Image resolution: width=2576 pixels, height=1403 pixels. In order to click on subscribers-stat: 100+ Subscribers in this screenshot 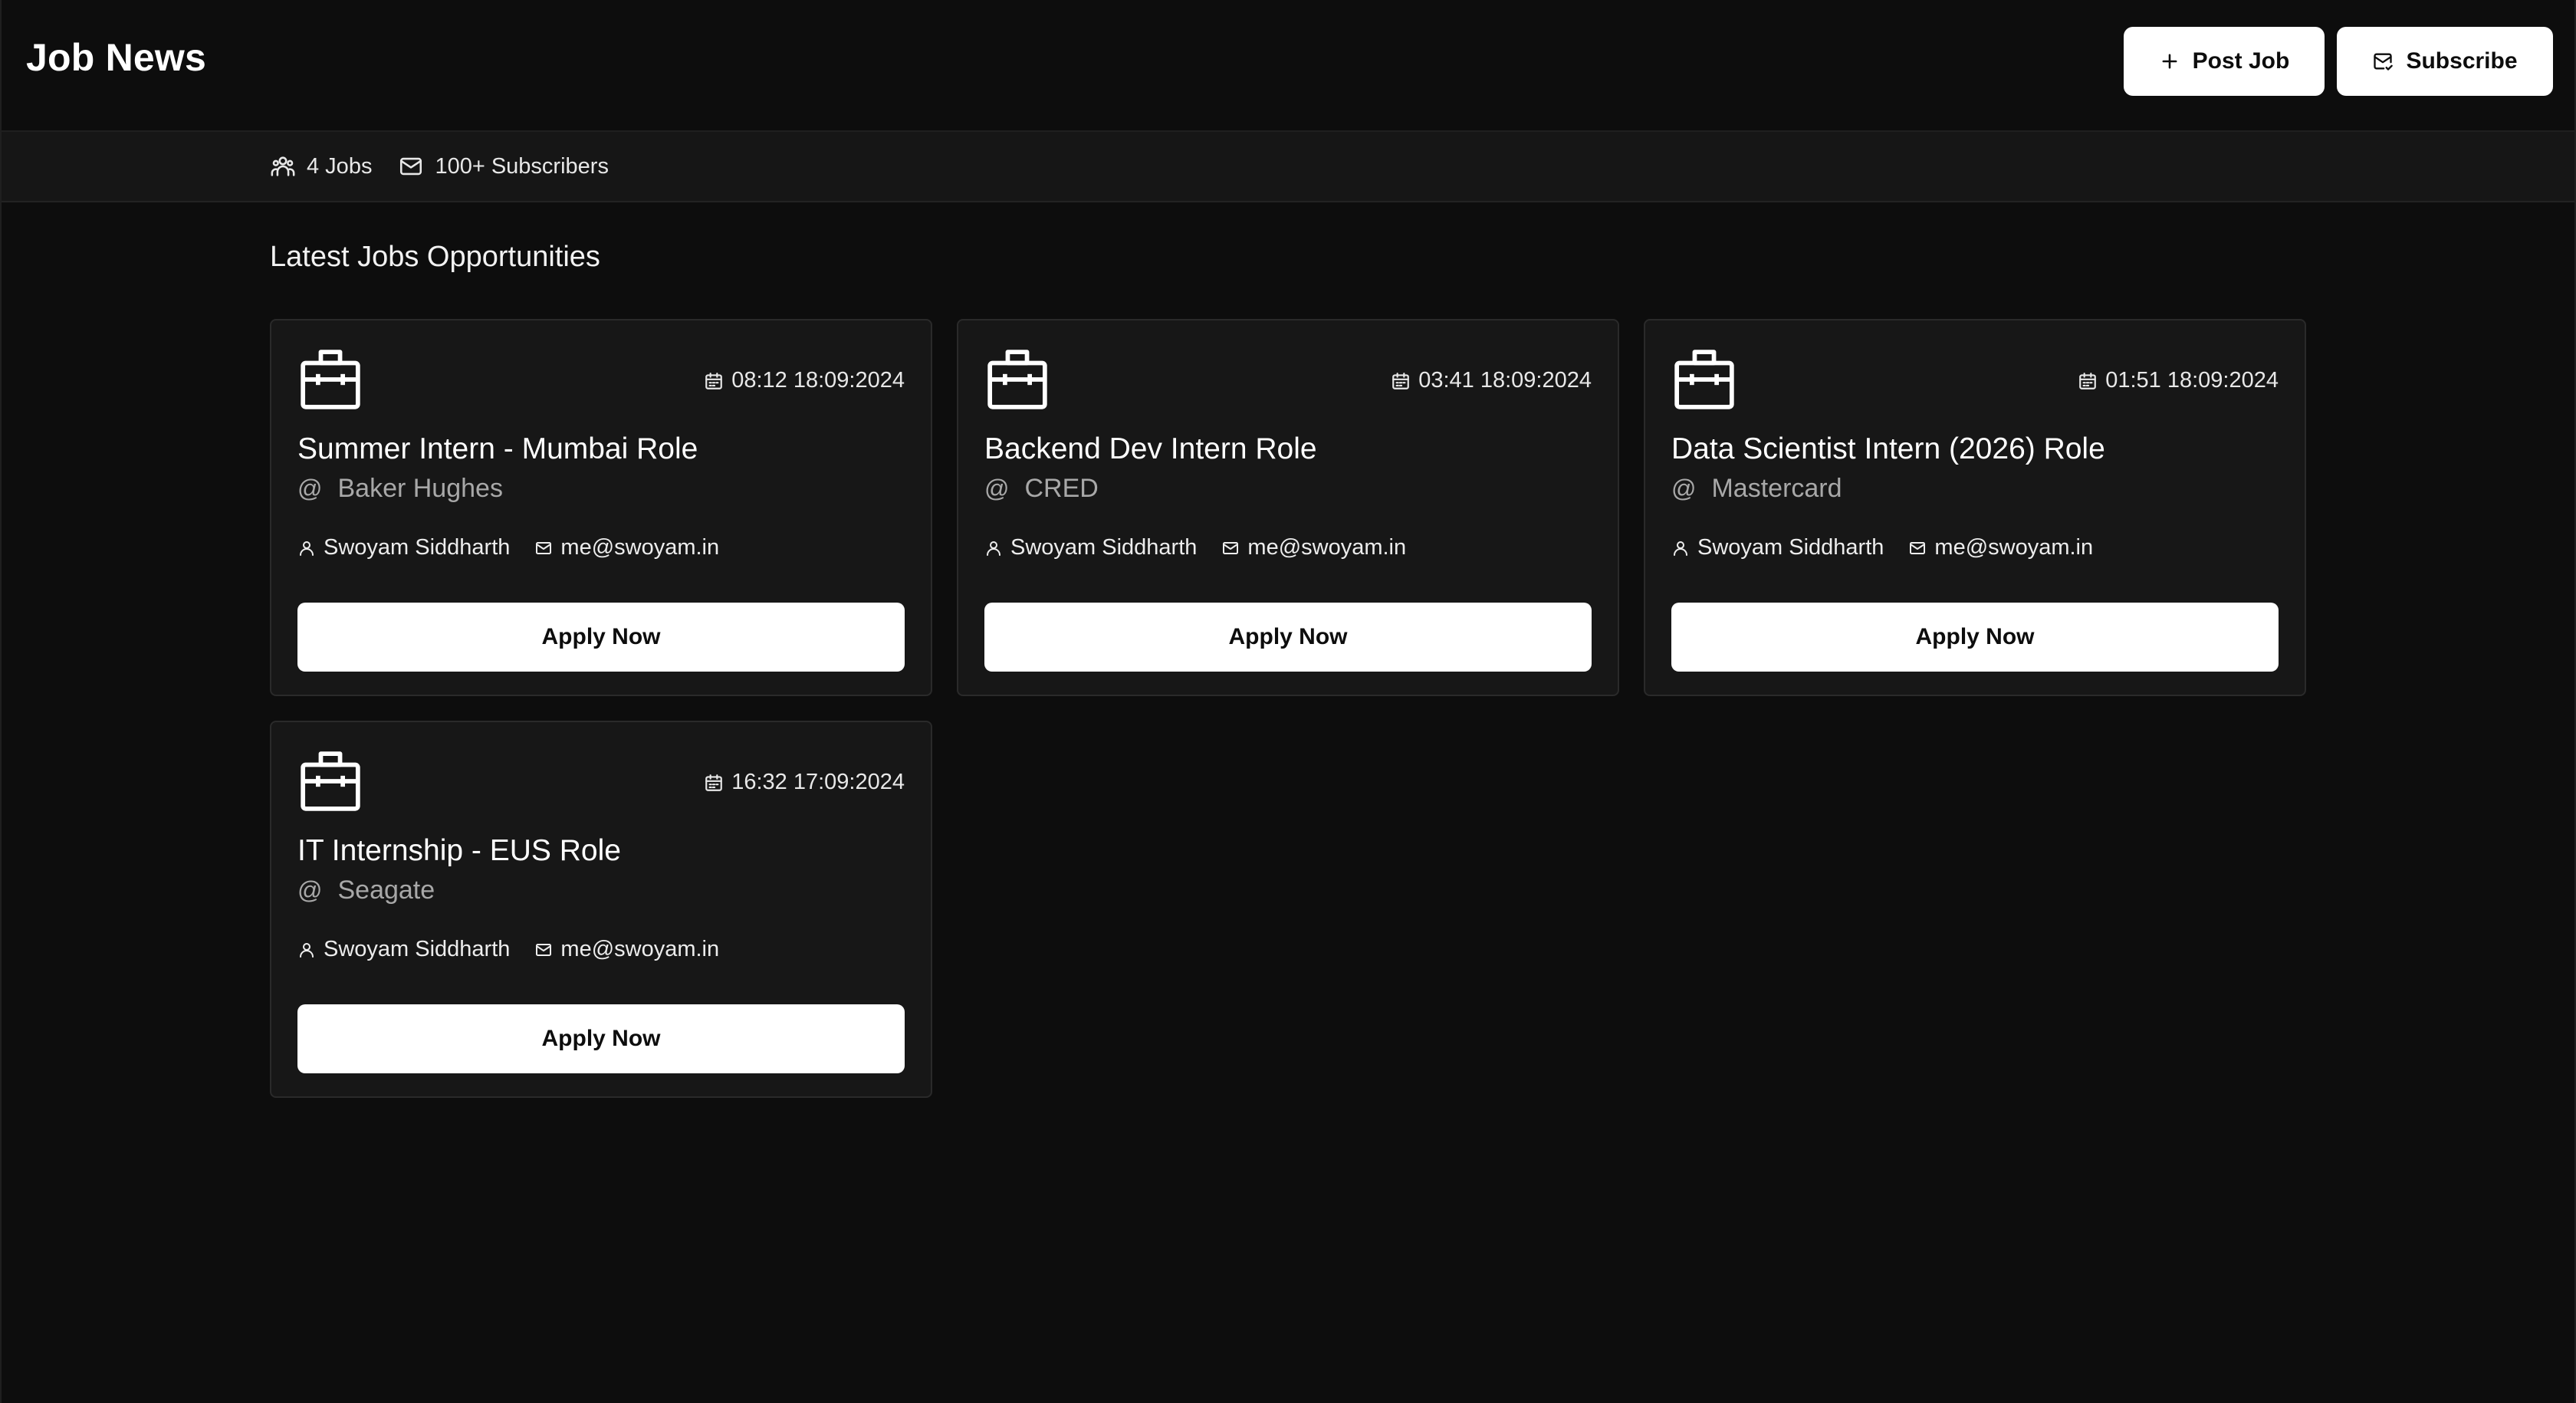, I will do `click(504, 166)`.